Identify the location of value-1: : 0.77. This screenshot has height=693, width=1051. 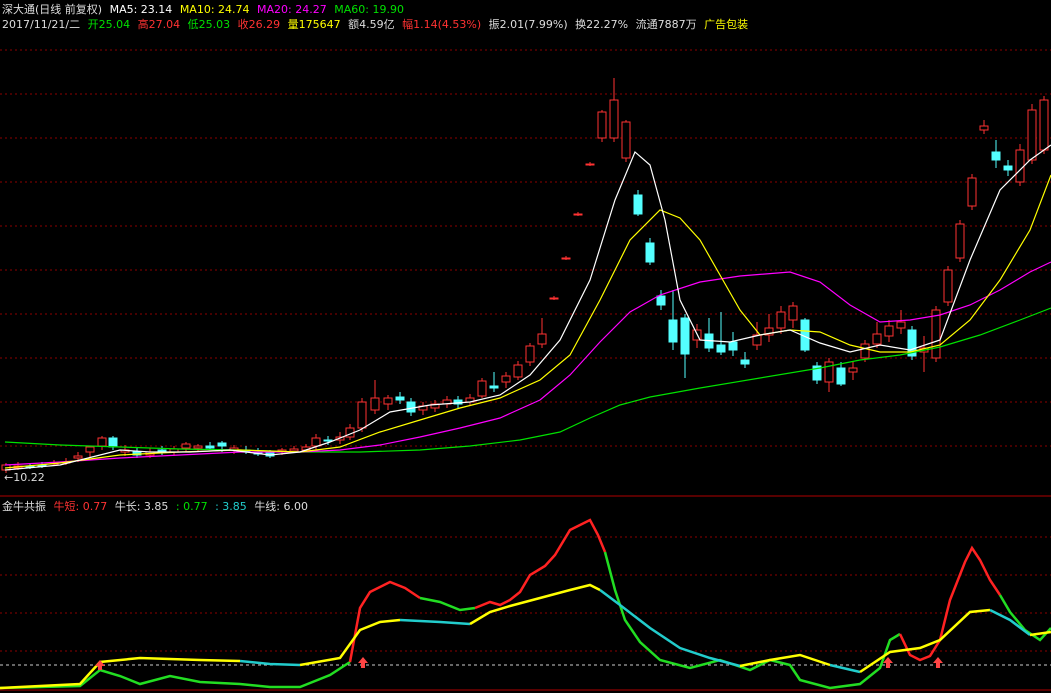
(191, 506).